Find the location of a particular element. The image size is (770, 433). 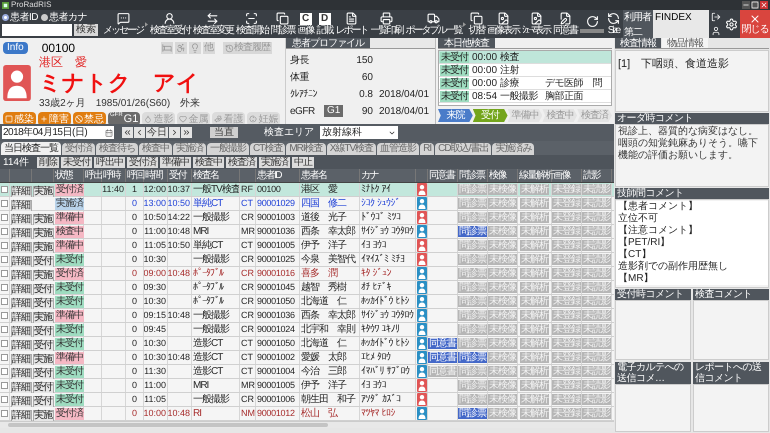

filter-button: 中止 is located at coordinates (303, 162).